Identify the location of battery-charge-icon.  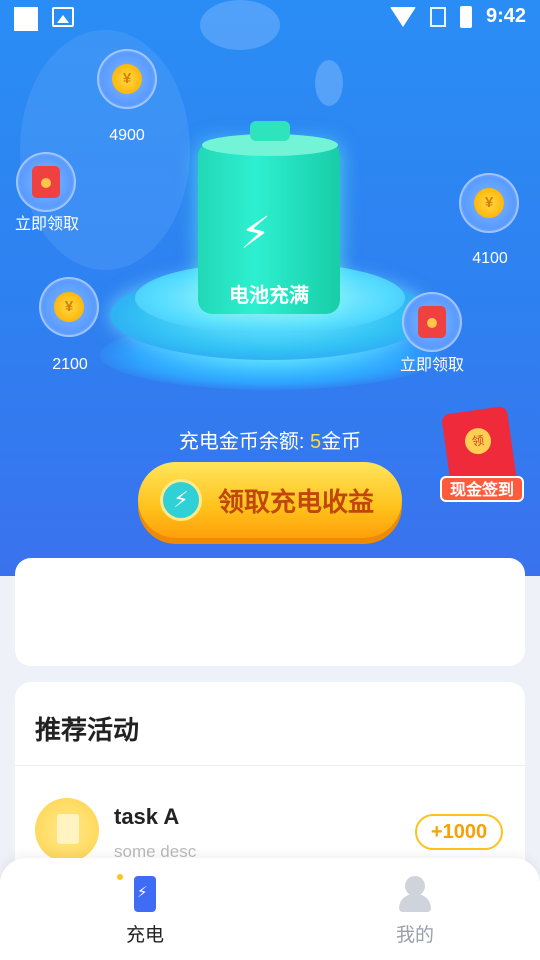
(145, 894).